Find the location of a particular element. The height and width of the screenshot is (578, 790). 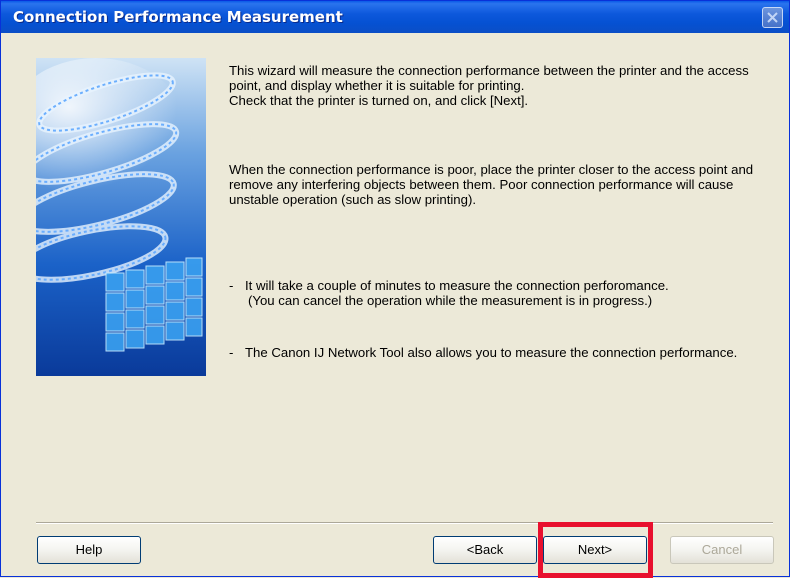

cancel-button: Cancel is located at coordinates (722, 550).